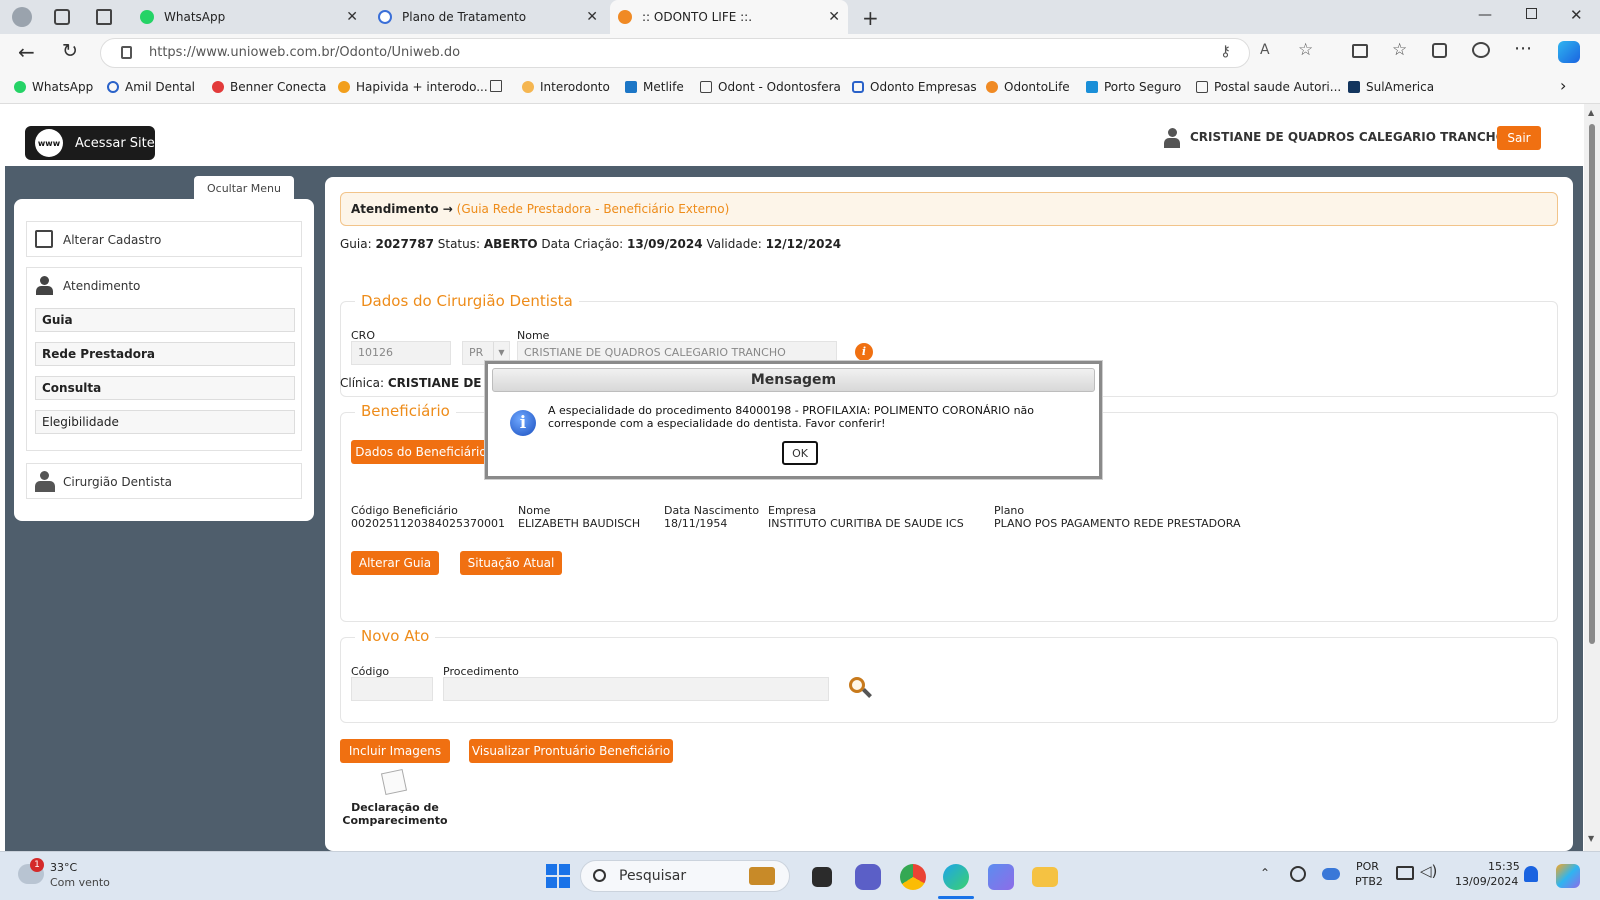 This screenshot has width=1600, height=900. I want to click on alterar-guia-button: Alterar Guia, so click(395, 563).